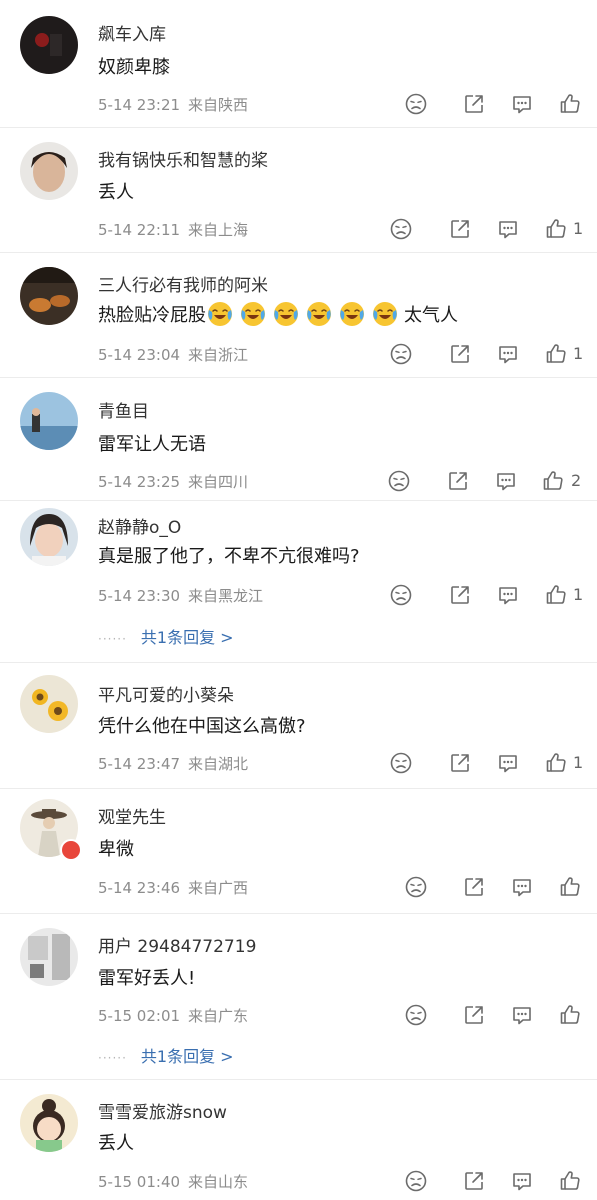 This screenshot has width=597, height=1200. I want to click on comment-text: 雷军让人无语, so click(152, 444).